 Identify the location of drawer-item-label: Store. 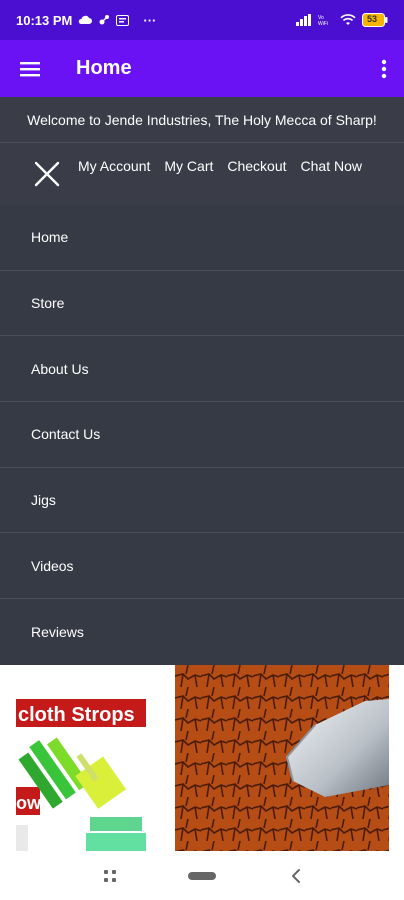
(48, 303).